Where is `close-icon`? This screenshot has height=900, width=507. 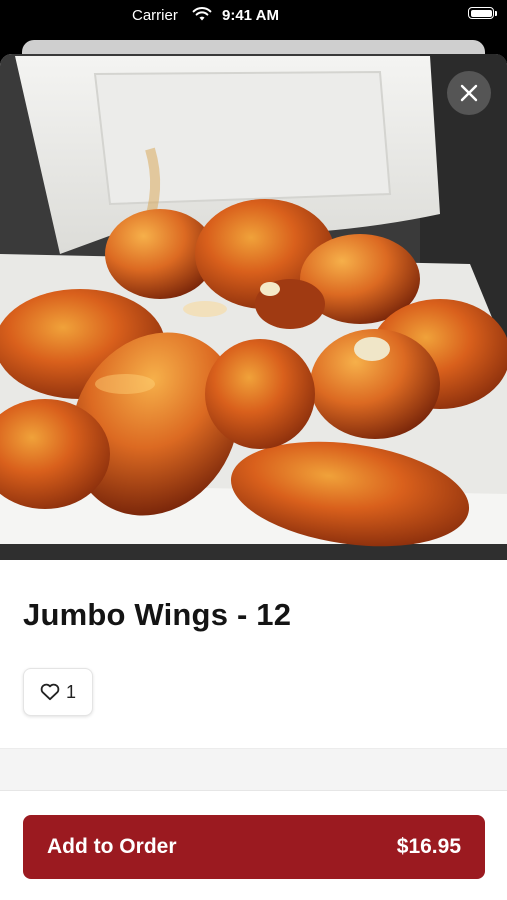 close-icon is located at coordinates (469, 93).